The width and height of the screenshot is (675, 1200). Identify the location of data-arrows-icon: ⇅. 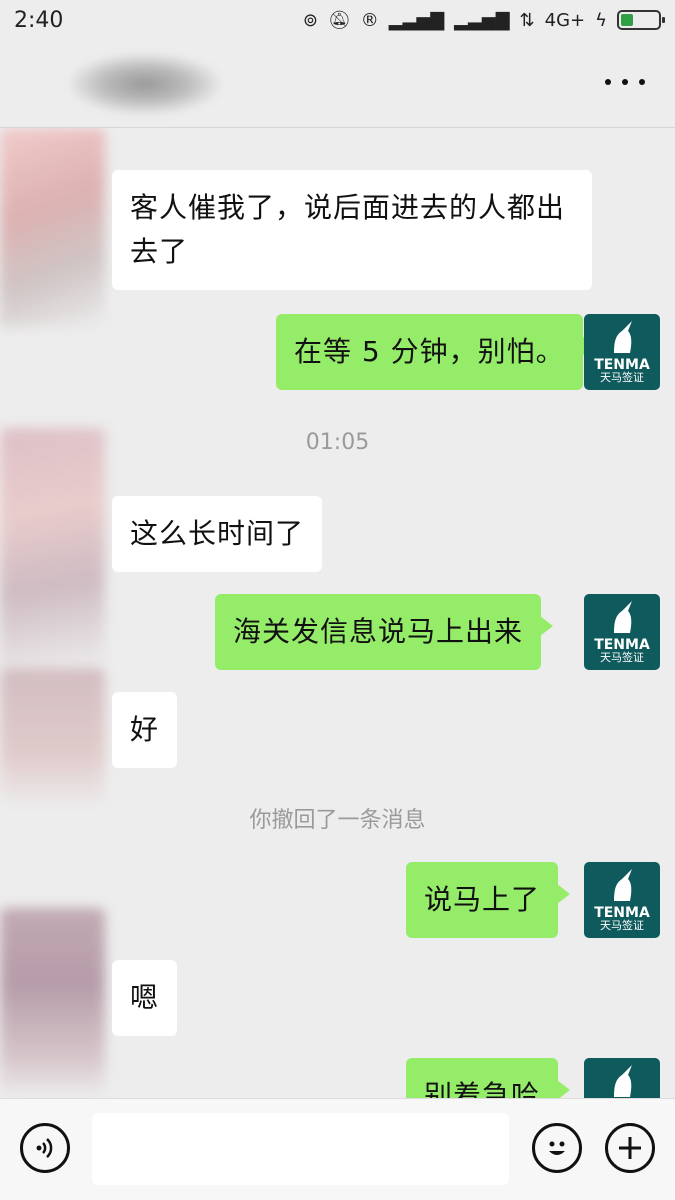
(527, 20).